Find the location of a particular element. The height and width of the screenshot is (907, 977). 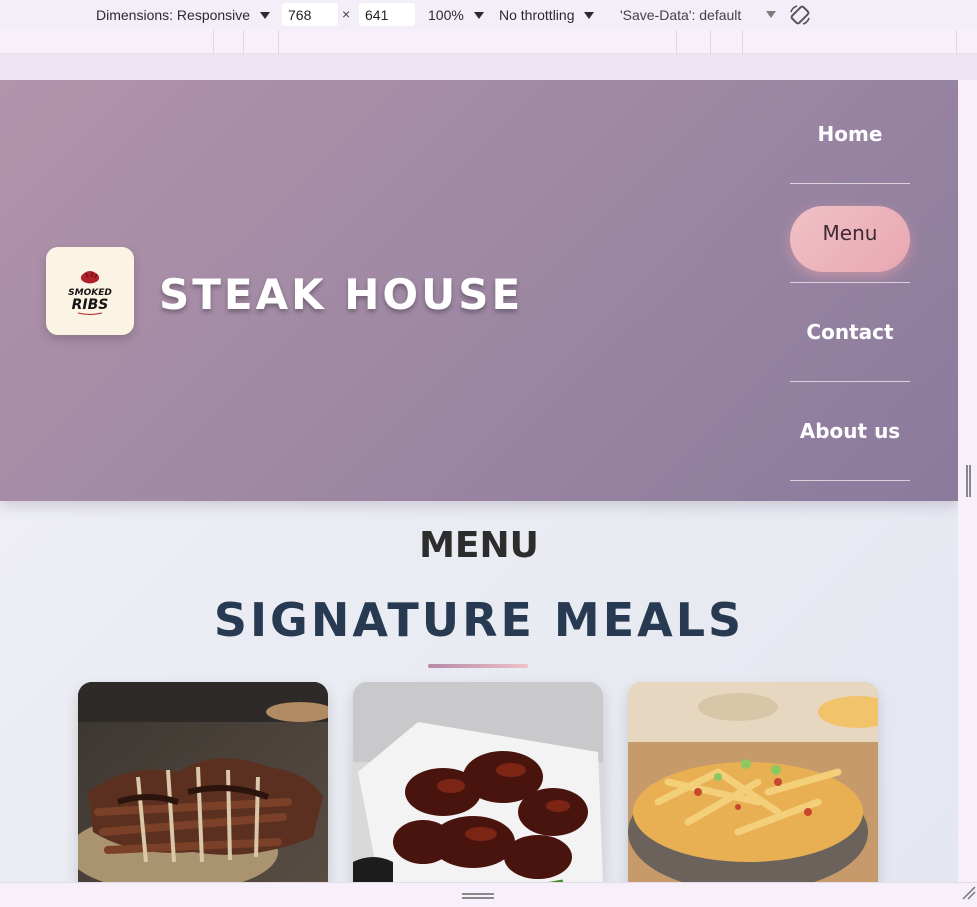

svg-text: RIBS is located at coordinates (90, 305).